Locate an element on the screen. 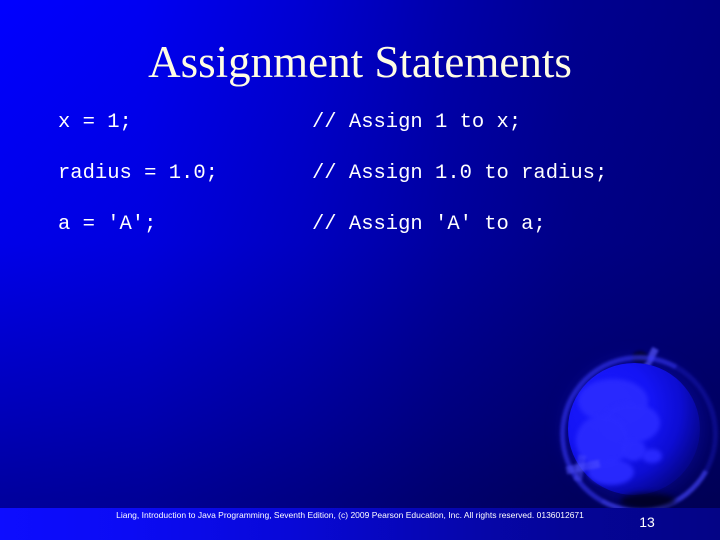 The image size is (720, 540). code-line: radius = 1.0; // Assign 1.0 to radius; is located at coordinates (378, 186).